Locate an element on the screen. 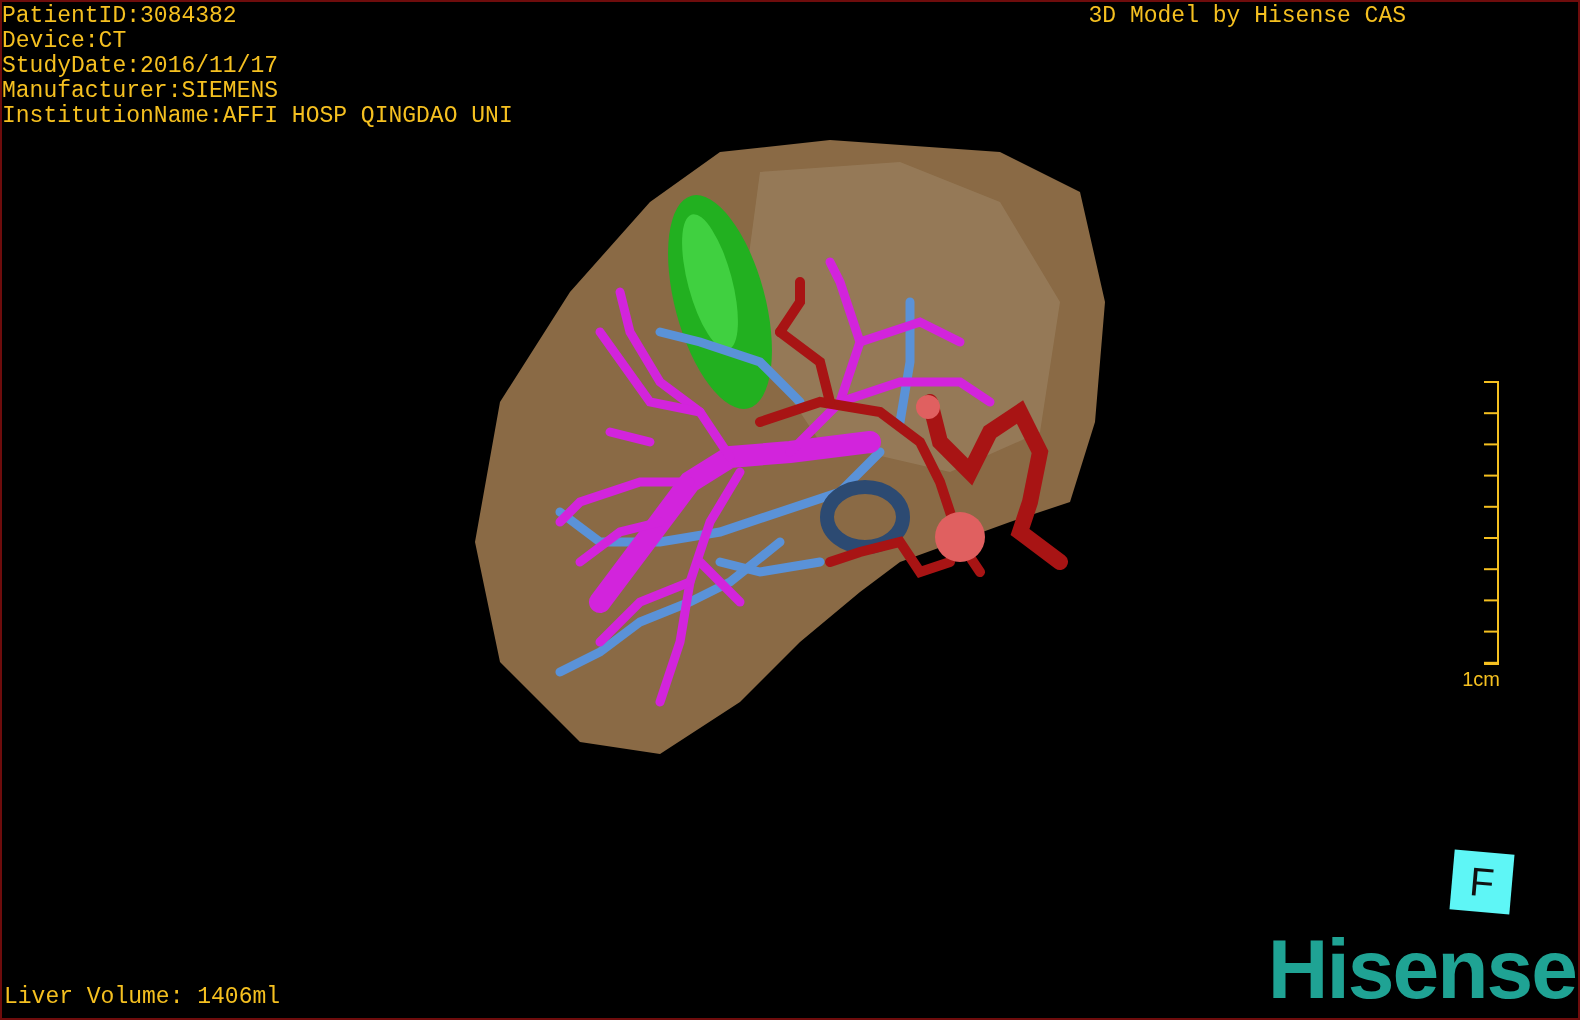 This screenshot has width=1580, height=1020. brand-logo: Hisense is located at coordinates (1421, 969).